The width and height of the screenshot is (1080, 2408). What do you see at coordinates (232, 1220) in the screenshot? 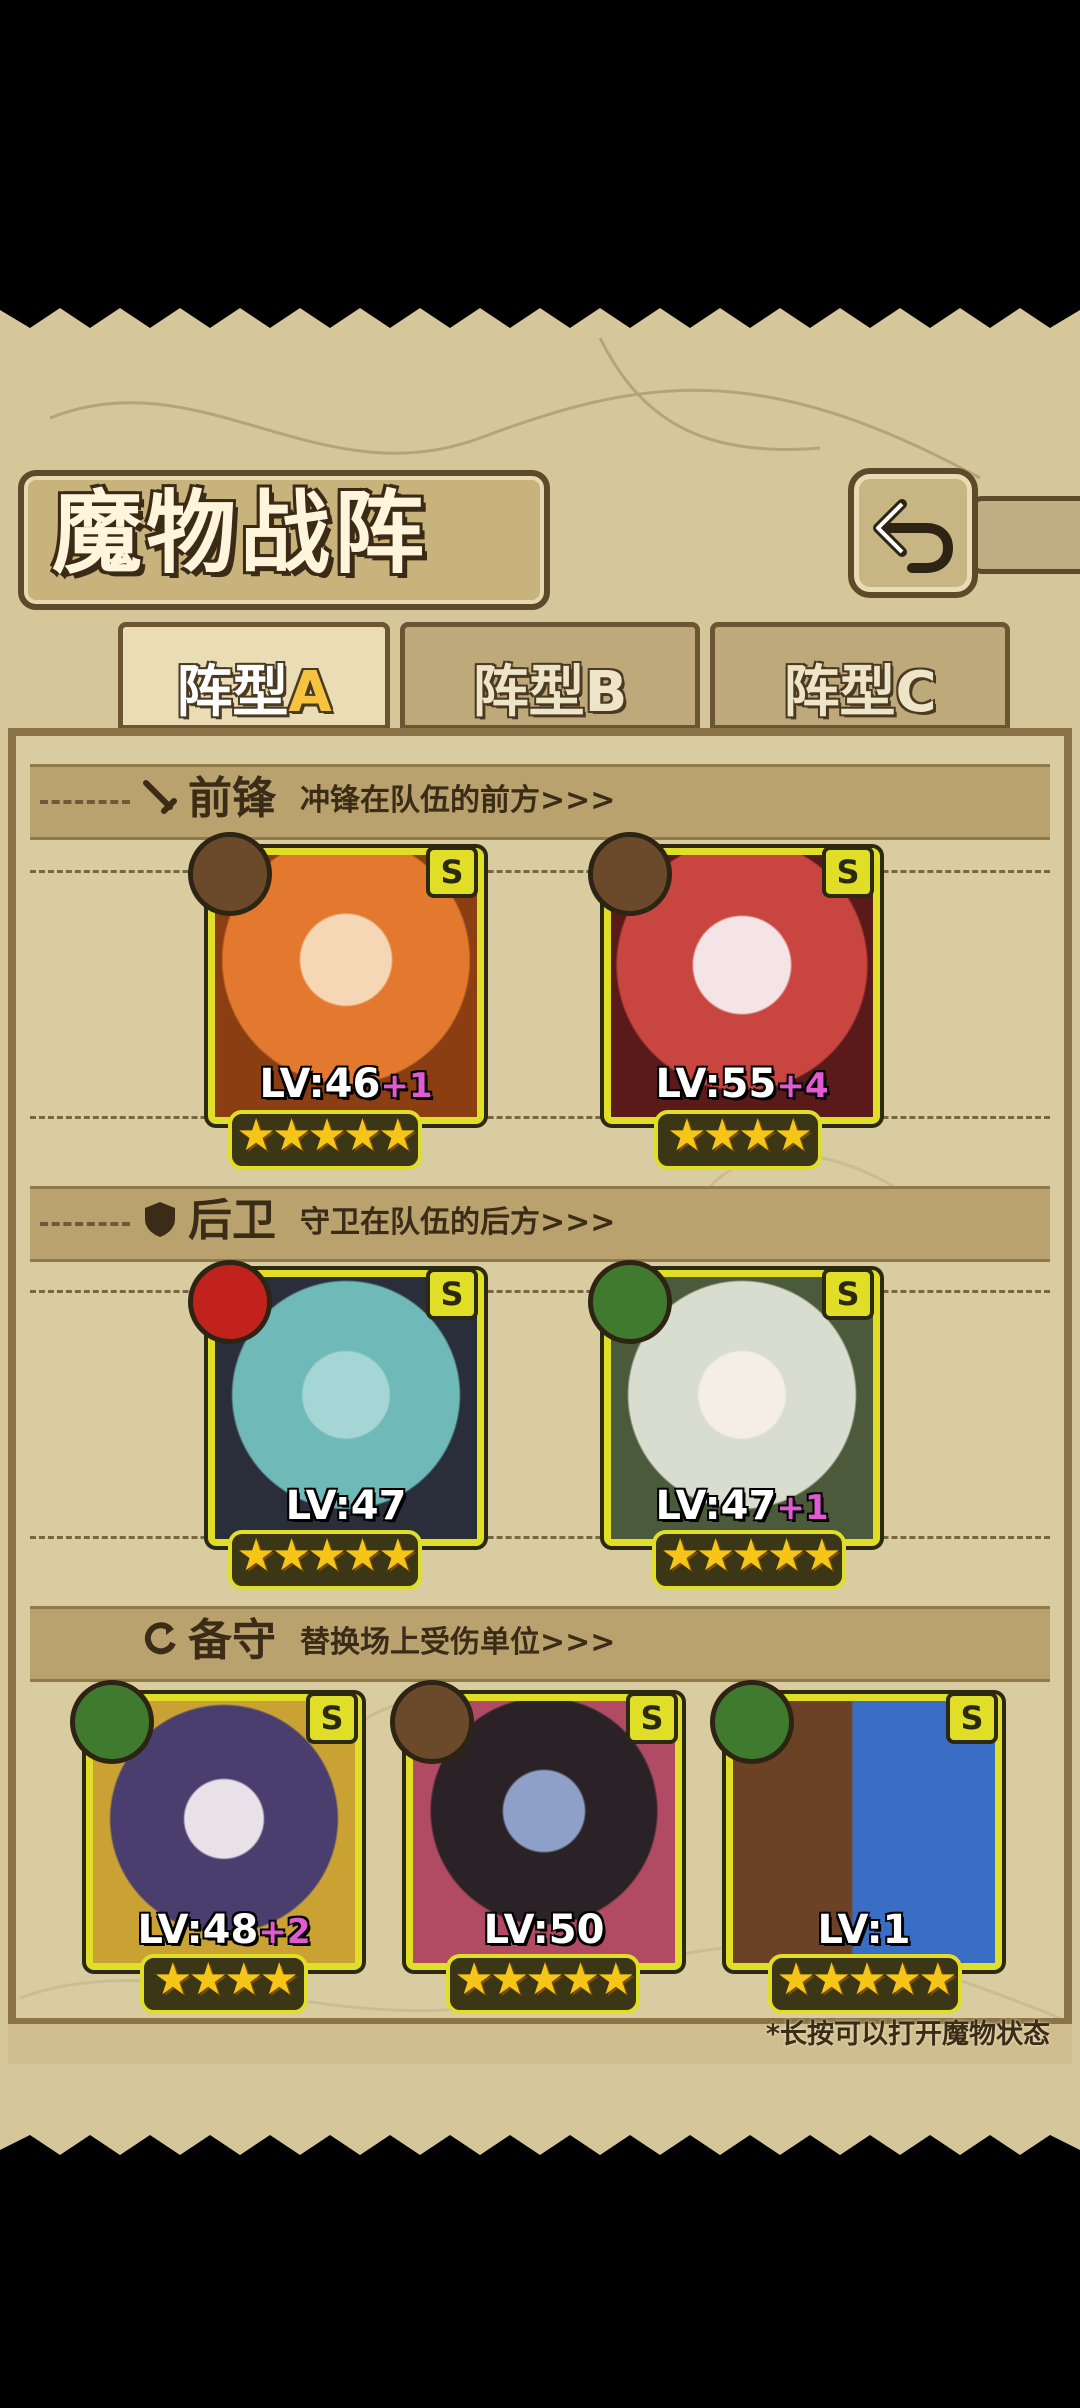
I see `section-title: 后卫` at bounding box center [232, 1220].